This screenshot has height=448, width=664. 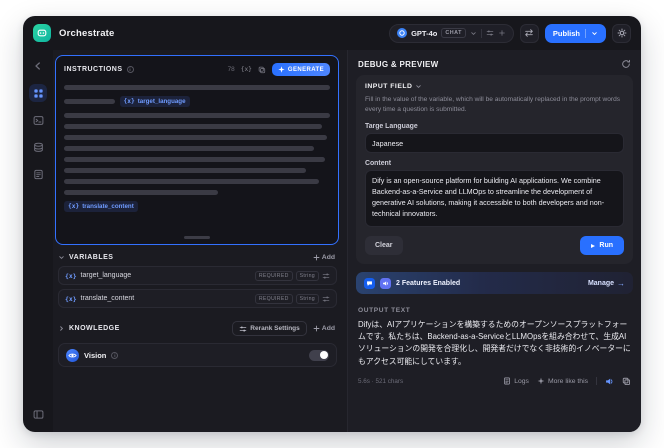 I want to click on model-selector: GPT-4o CHAT, so click(x=451, y=33).